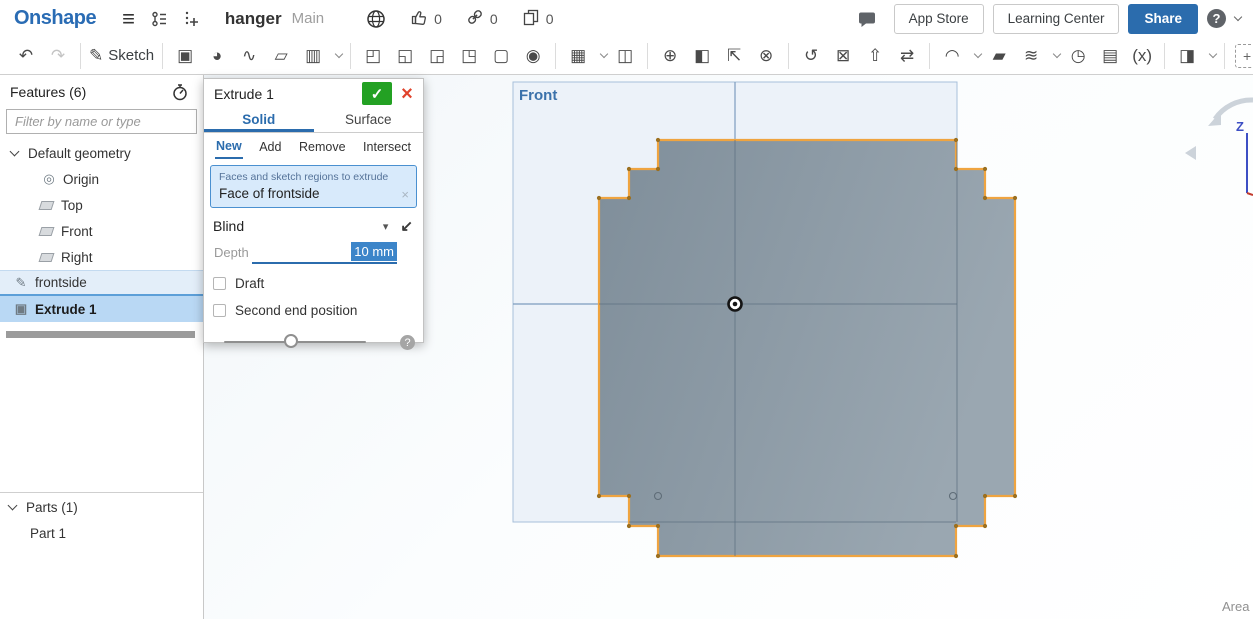  What do you see at coordinates (501, 56) in the screenshot?
I see `shell-button: ▢` at bounding box center [501, 56].